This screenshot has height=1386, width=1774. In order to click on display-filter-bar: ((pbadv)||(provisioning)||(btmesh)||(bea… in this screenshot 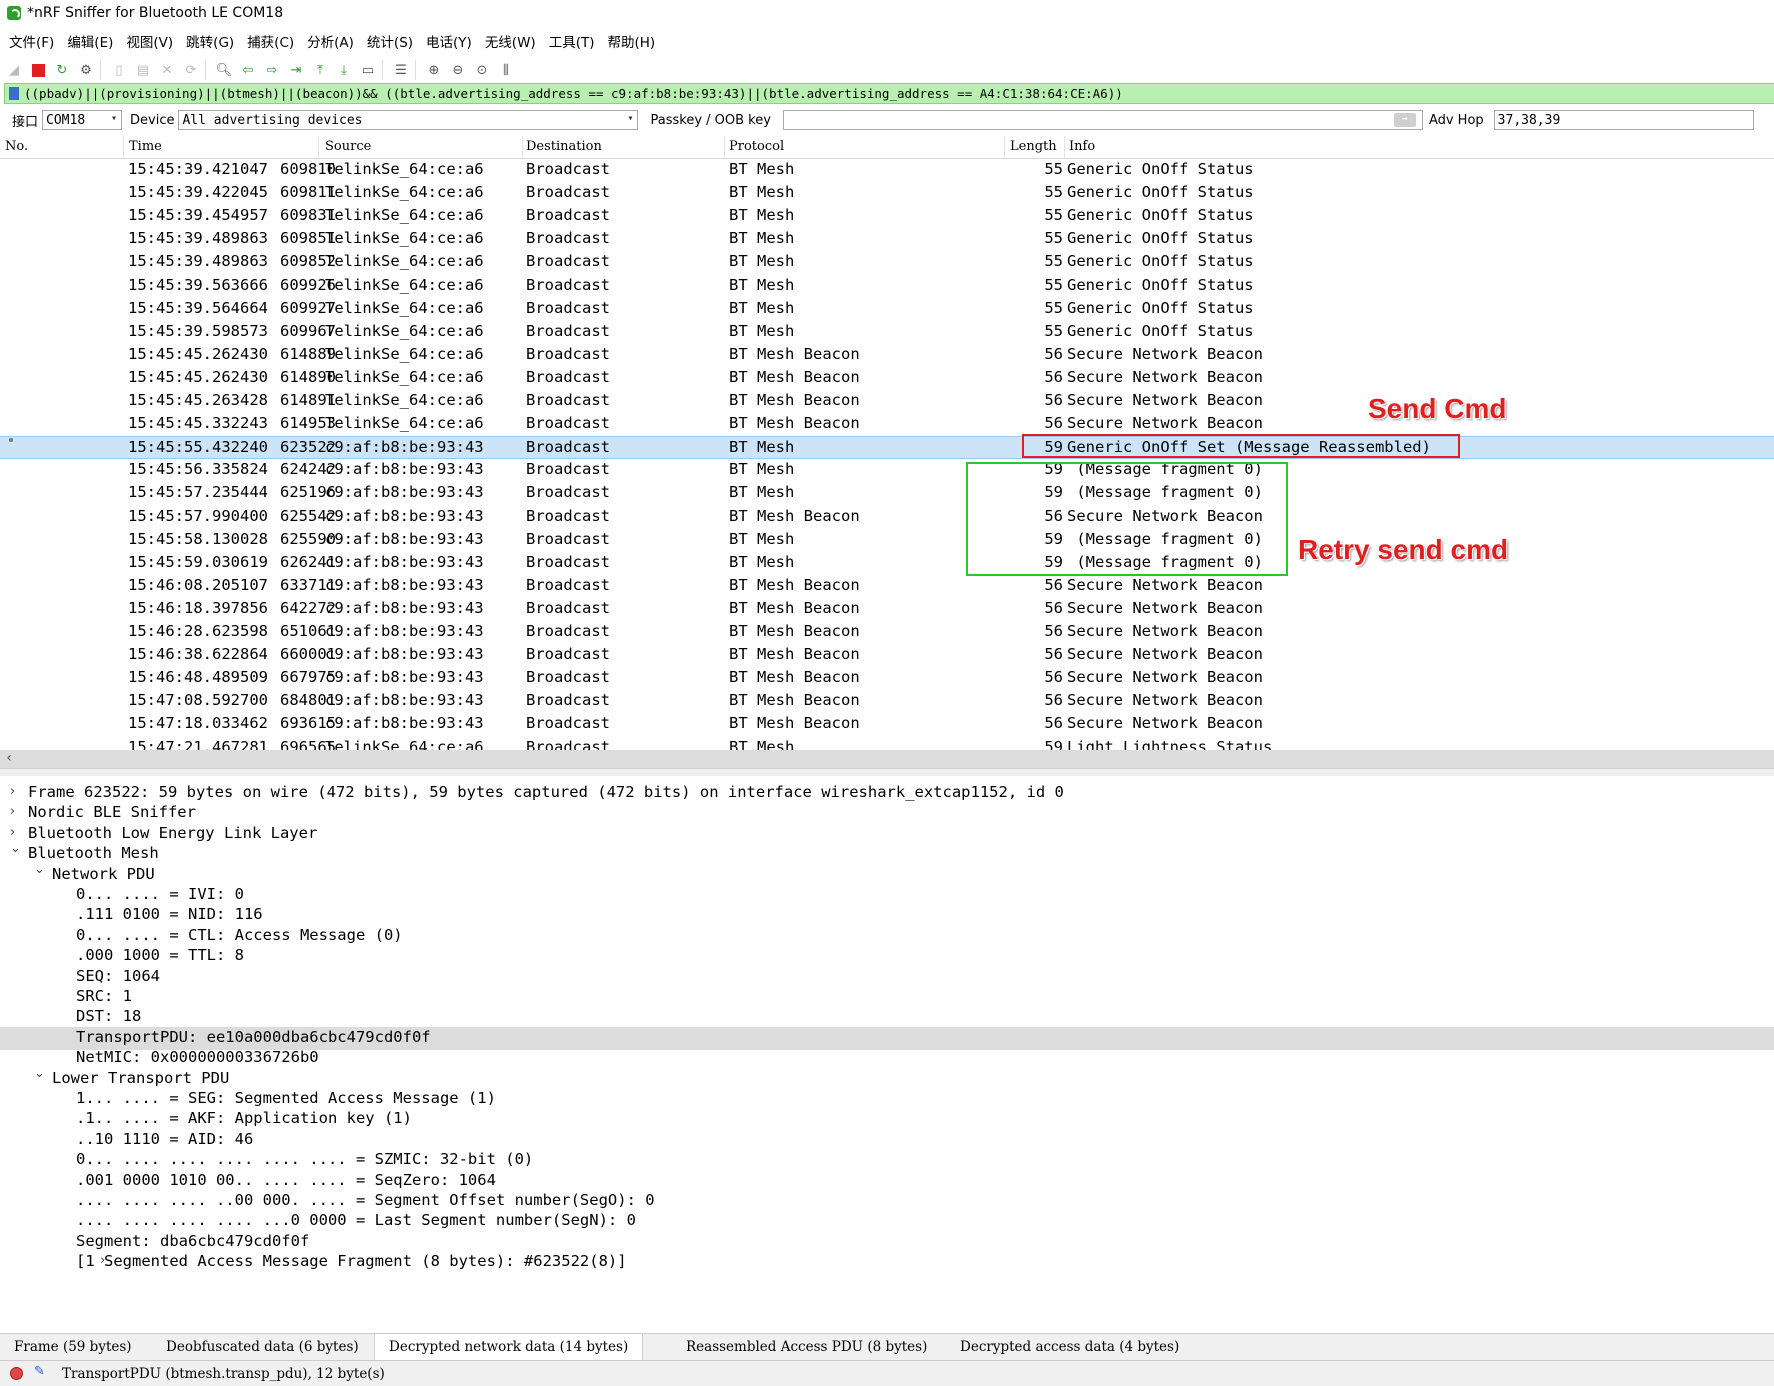, I will do `click(889, 93)`.